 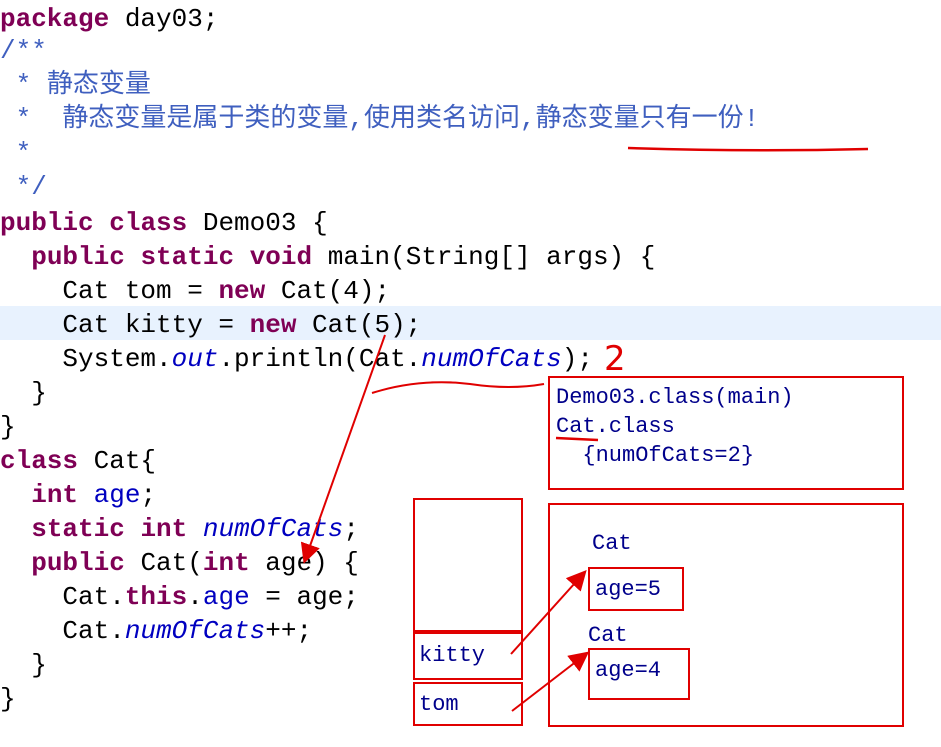 I want to click on connector-curve, so click(x=458, y=387).